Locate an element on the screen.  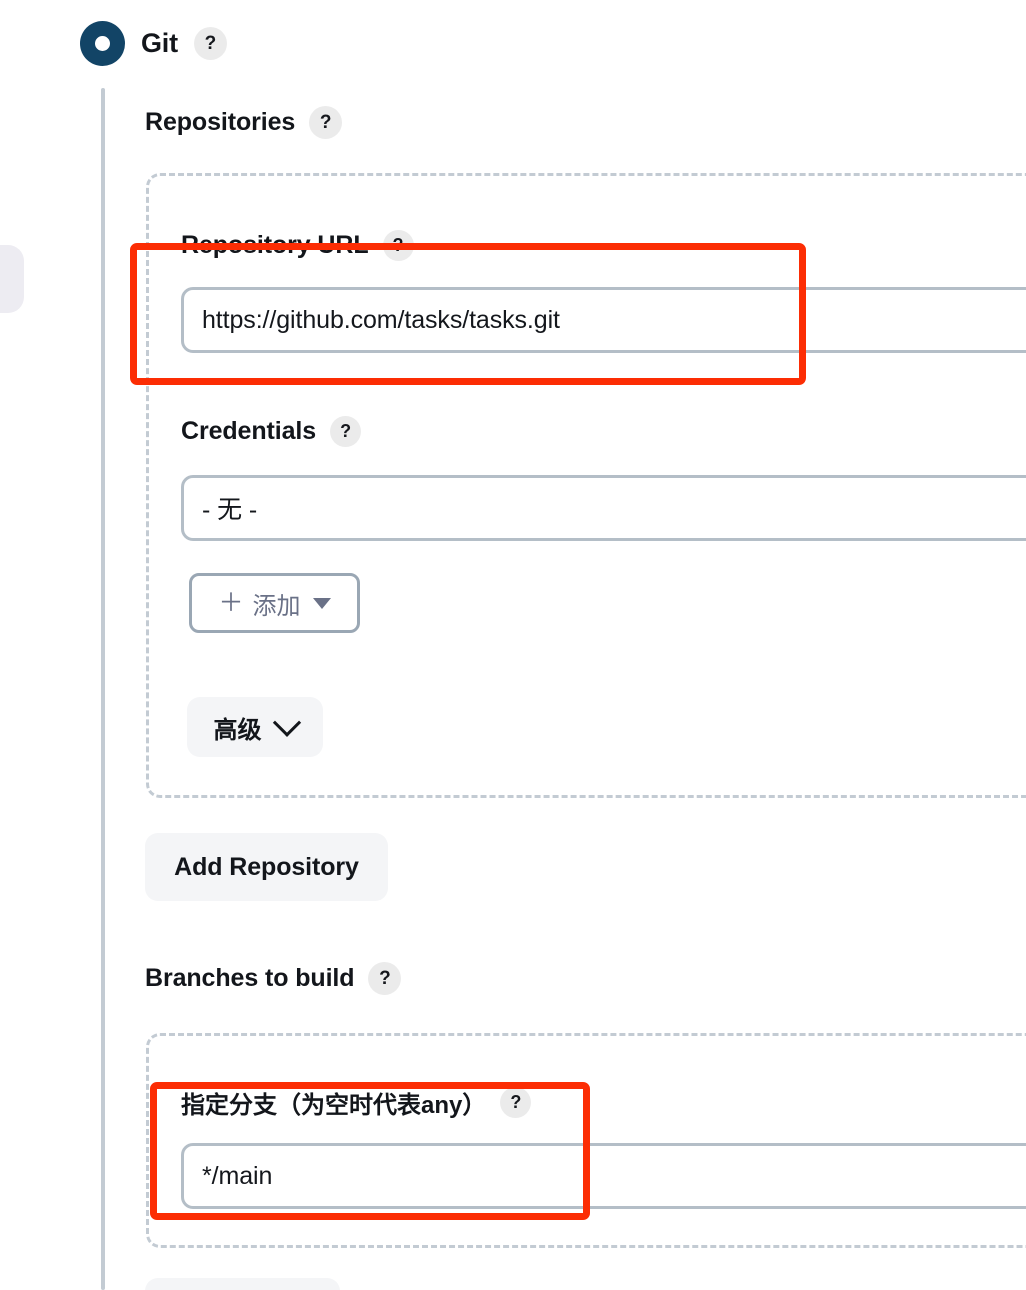
branch-specifier-label-row: 指定分支（为空时代表any） ? is located at coordinates (356, 1102).